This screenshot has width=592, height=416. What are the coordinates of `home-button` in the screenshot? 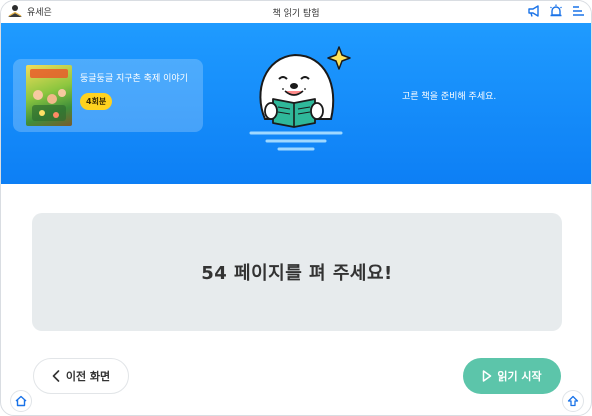 It's located at (21, 401).